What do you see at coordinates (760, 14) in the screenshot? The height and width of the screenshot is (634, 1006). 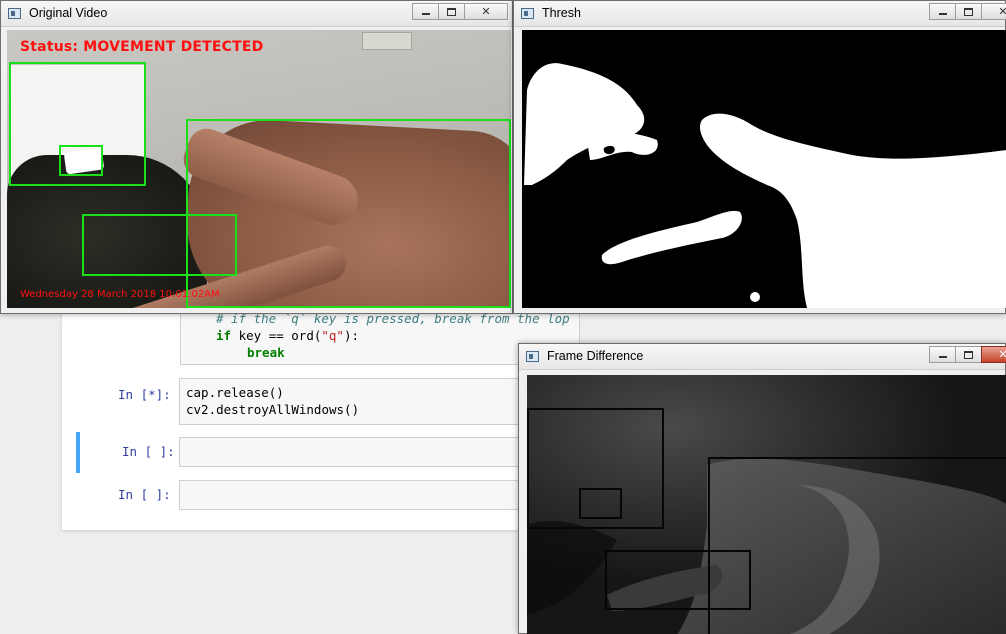 I see `titlebar: Thresh ✕` at bounding box center [760, 14].